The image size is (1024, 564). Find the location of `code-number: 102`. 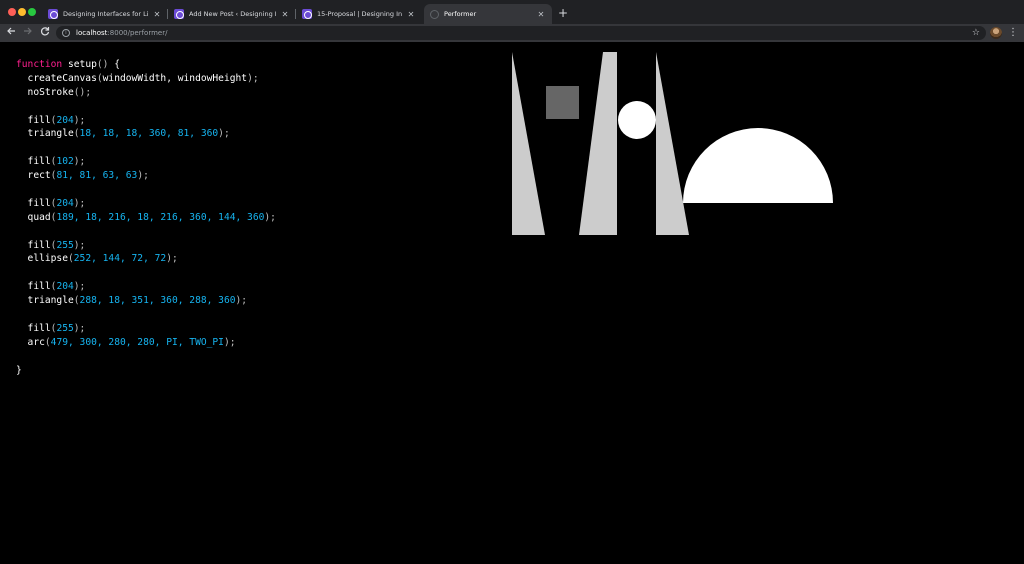

code-number: 102 is located at coordinates (65, 162).